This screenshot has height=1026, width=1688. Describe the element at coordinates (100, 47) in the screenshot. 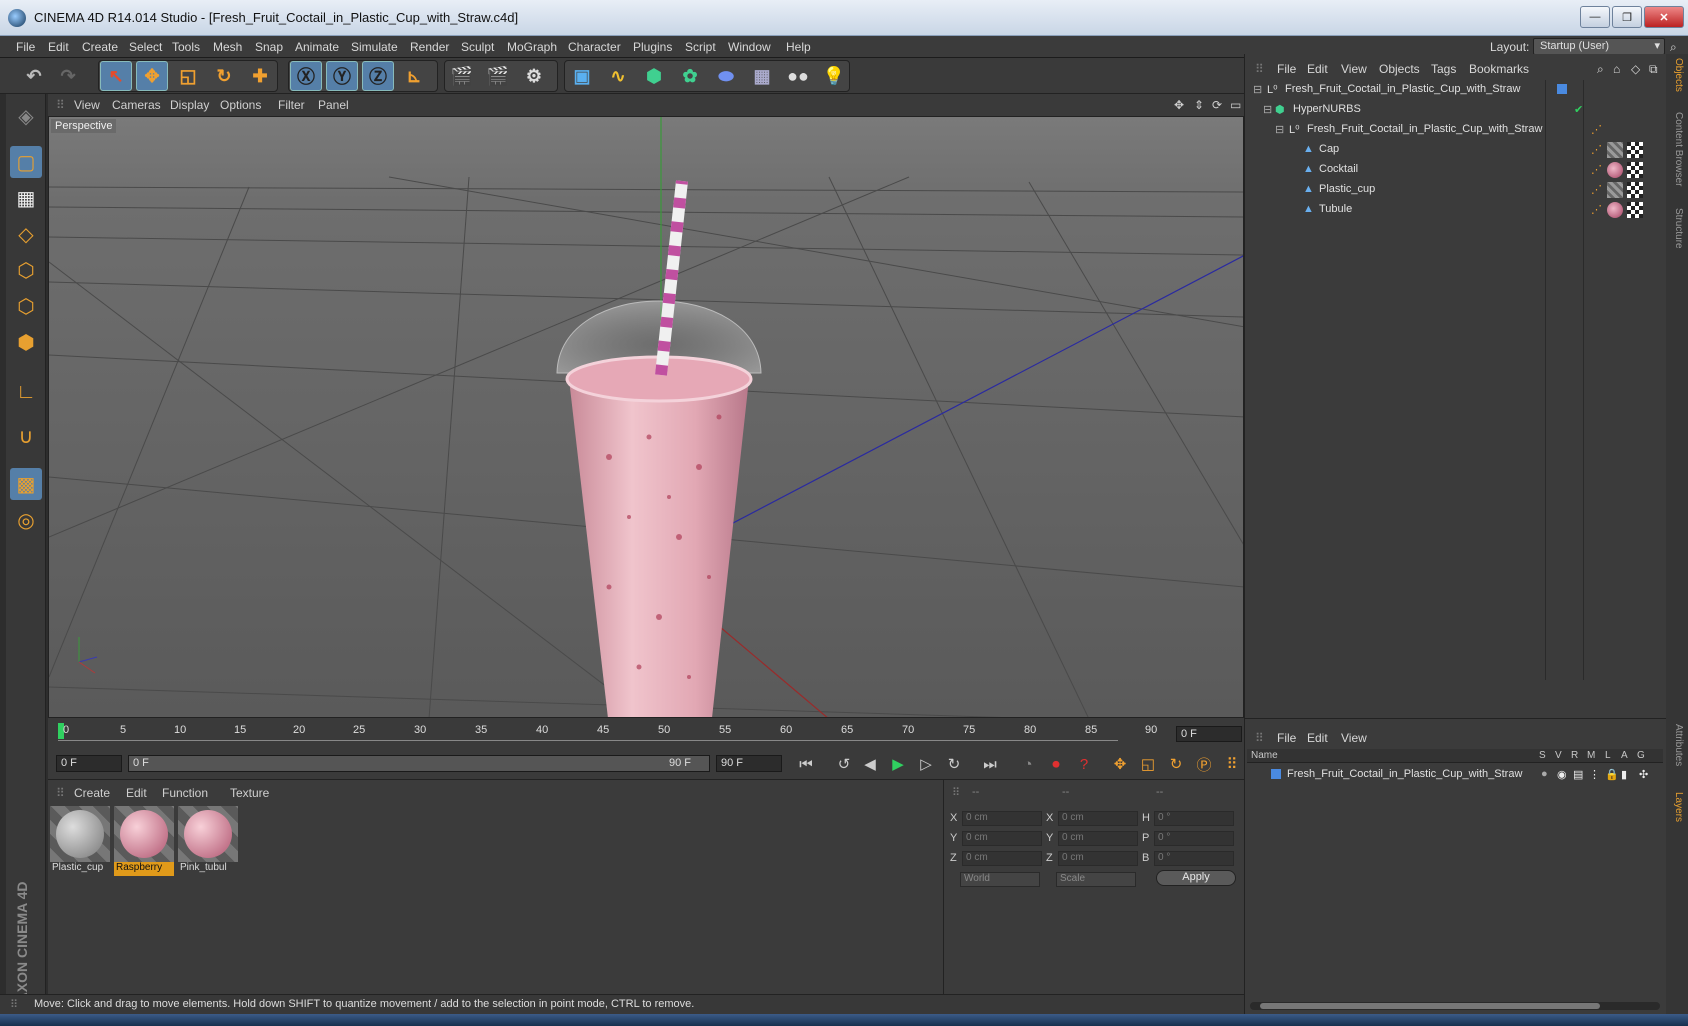

I see `menu-create: Create` at that location.